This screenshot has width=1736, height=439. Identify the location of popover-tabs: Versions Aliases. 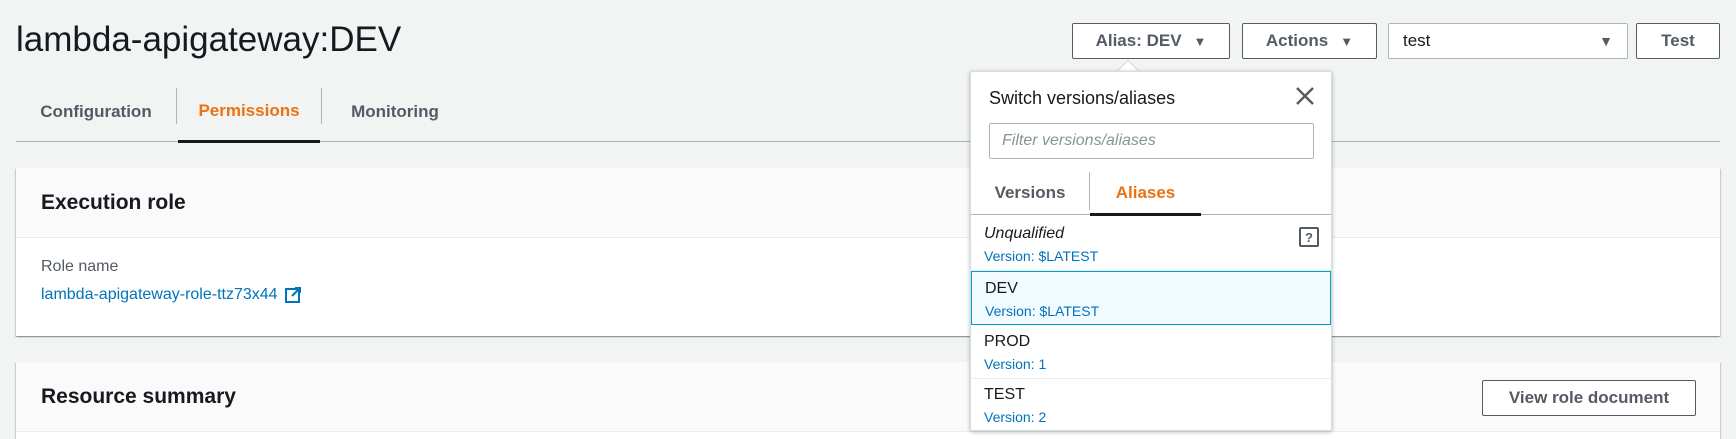
(1151, 194).